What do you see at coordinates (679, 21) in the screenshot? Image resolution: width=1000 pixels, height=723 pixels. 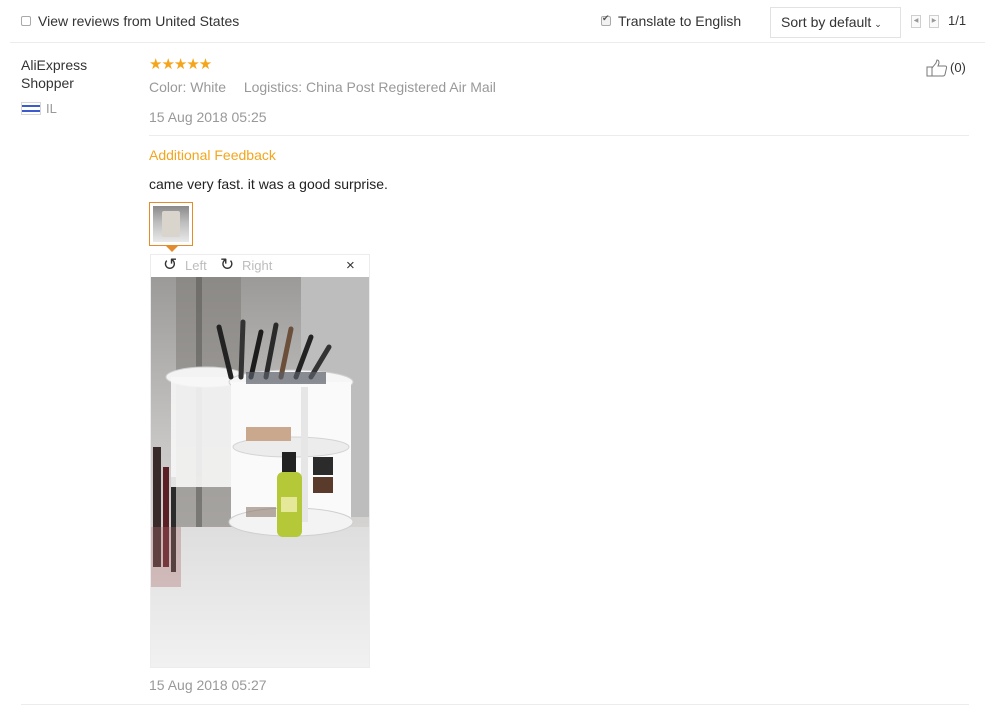 I see `translate-label: Translate to English` at bounding box center [679, 21].